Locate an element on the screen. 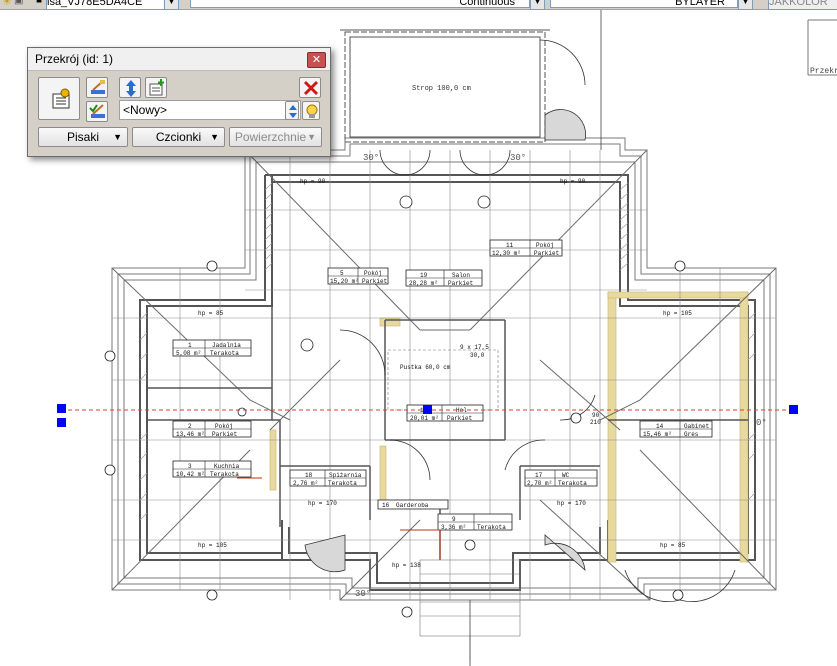  linetype-dropdown-button: ▼ is located at coordinates (537, 5).